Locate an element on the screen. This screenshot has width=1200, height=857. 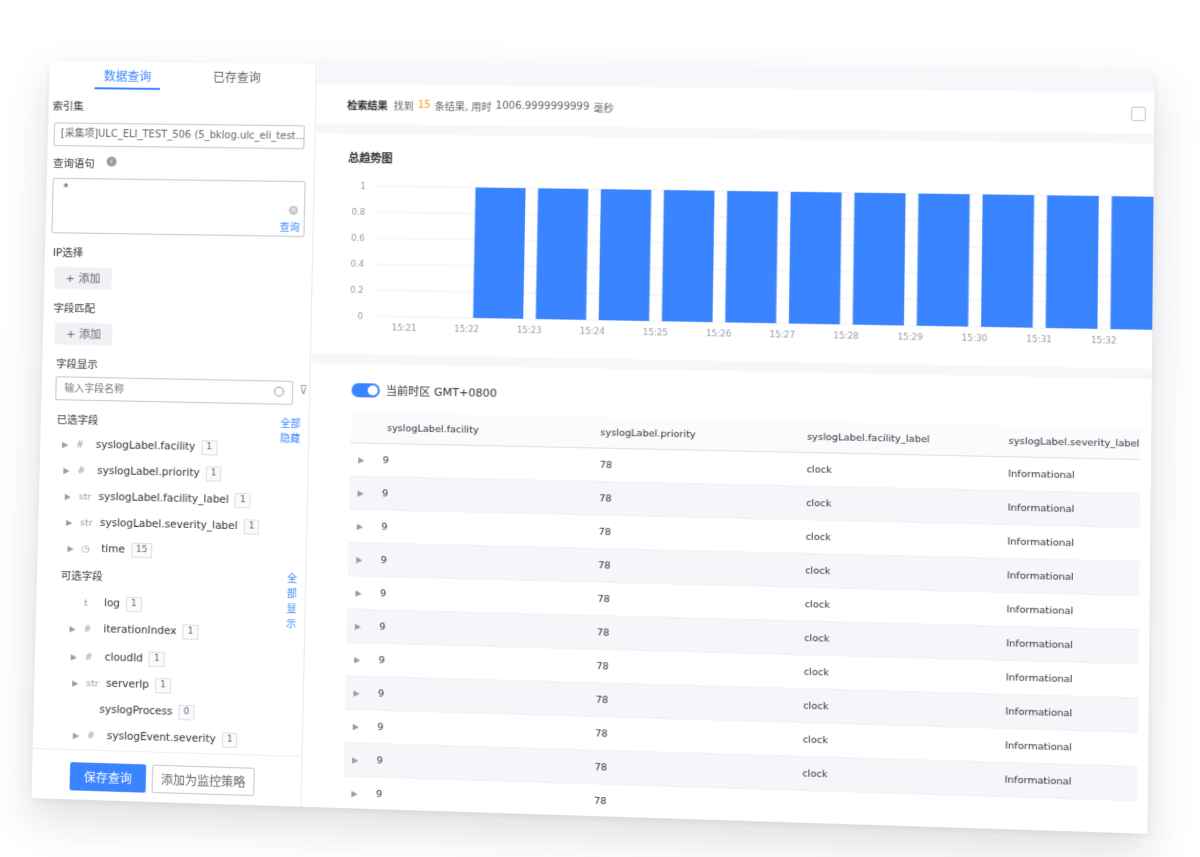
bar-15:22 is located at coordinates (499, 253).